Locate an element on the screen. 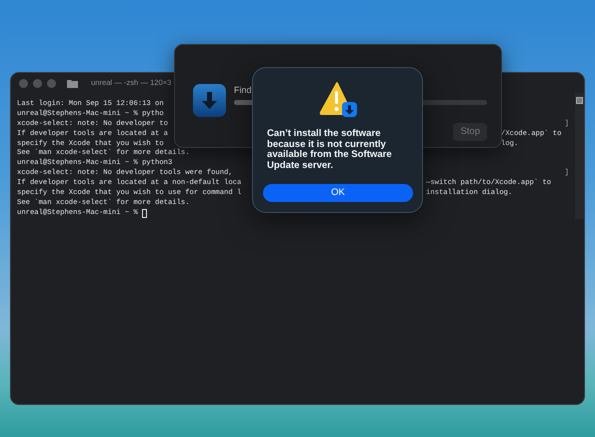 The width and height of the screenshot is (595, 437). folder-icon is located at coordinates (72, 83).